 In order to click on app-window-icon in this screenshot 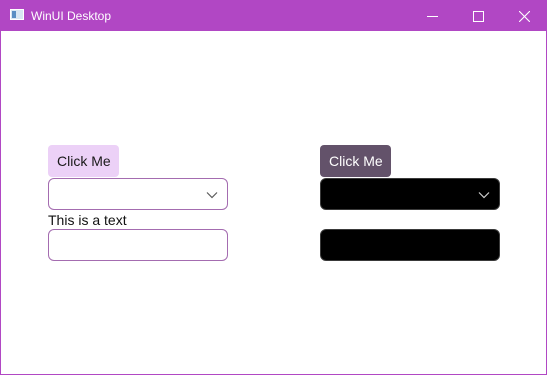, I will do `click(17, 14)`.